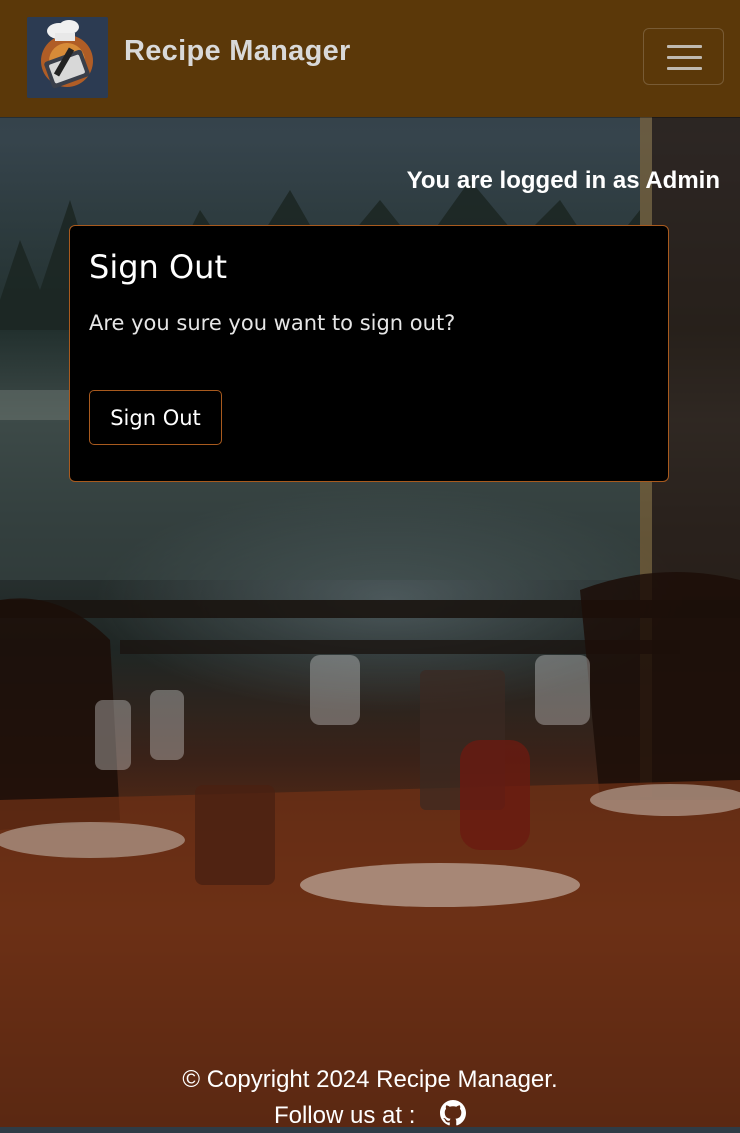 This screenshot has height=1133, width=740. Describe the element at coordinates (158, 267) in the screenshot. I see `card-title: Sign Out` at that location.